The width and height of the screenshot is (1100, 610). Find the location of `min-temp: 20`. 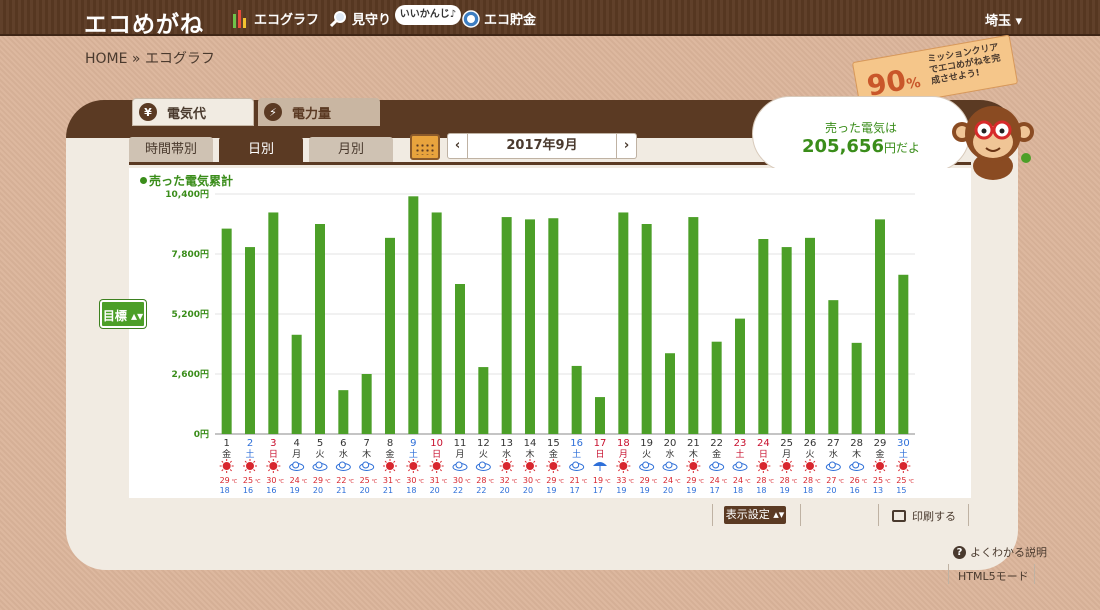

min-temp: 20 is located at coordinates (318, 490).